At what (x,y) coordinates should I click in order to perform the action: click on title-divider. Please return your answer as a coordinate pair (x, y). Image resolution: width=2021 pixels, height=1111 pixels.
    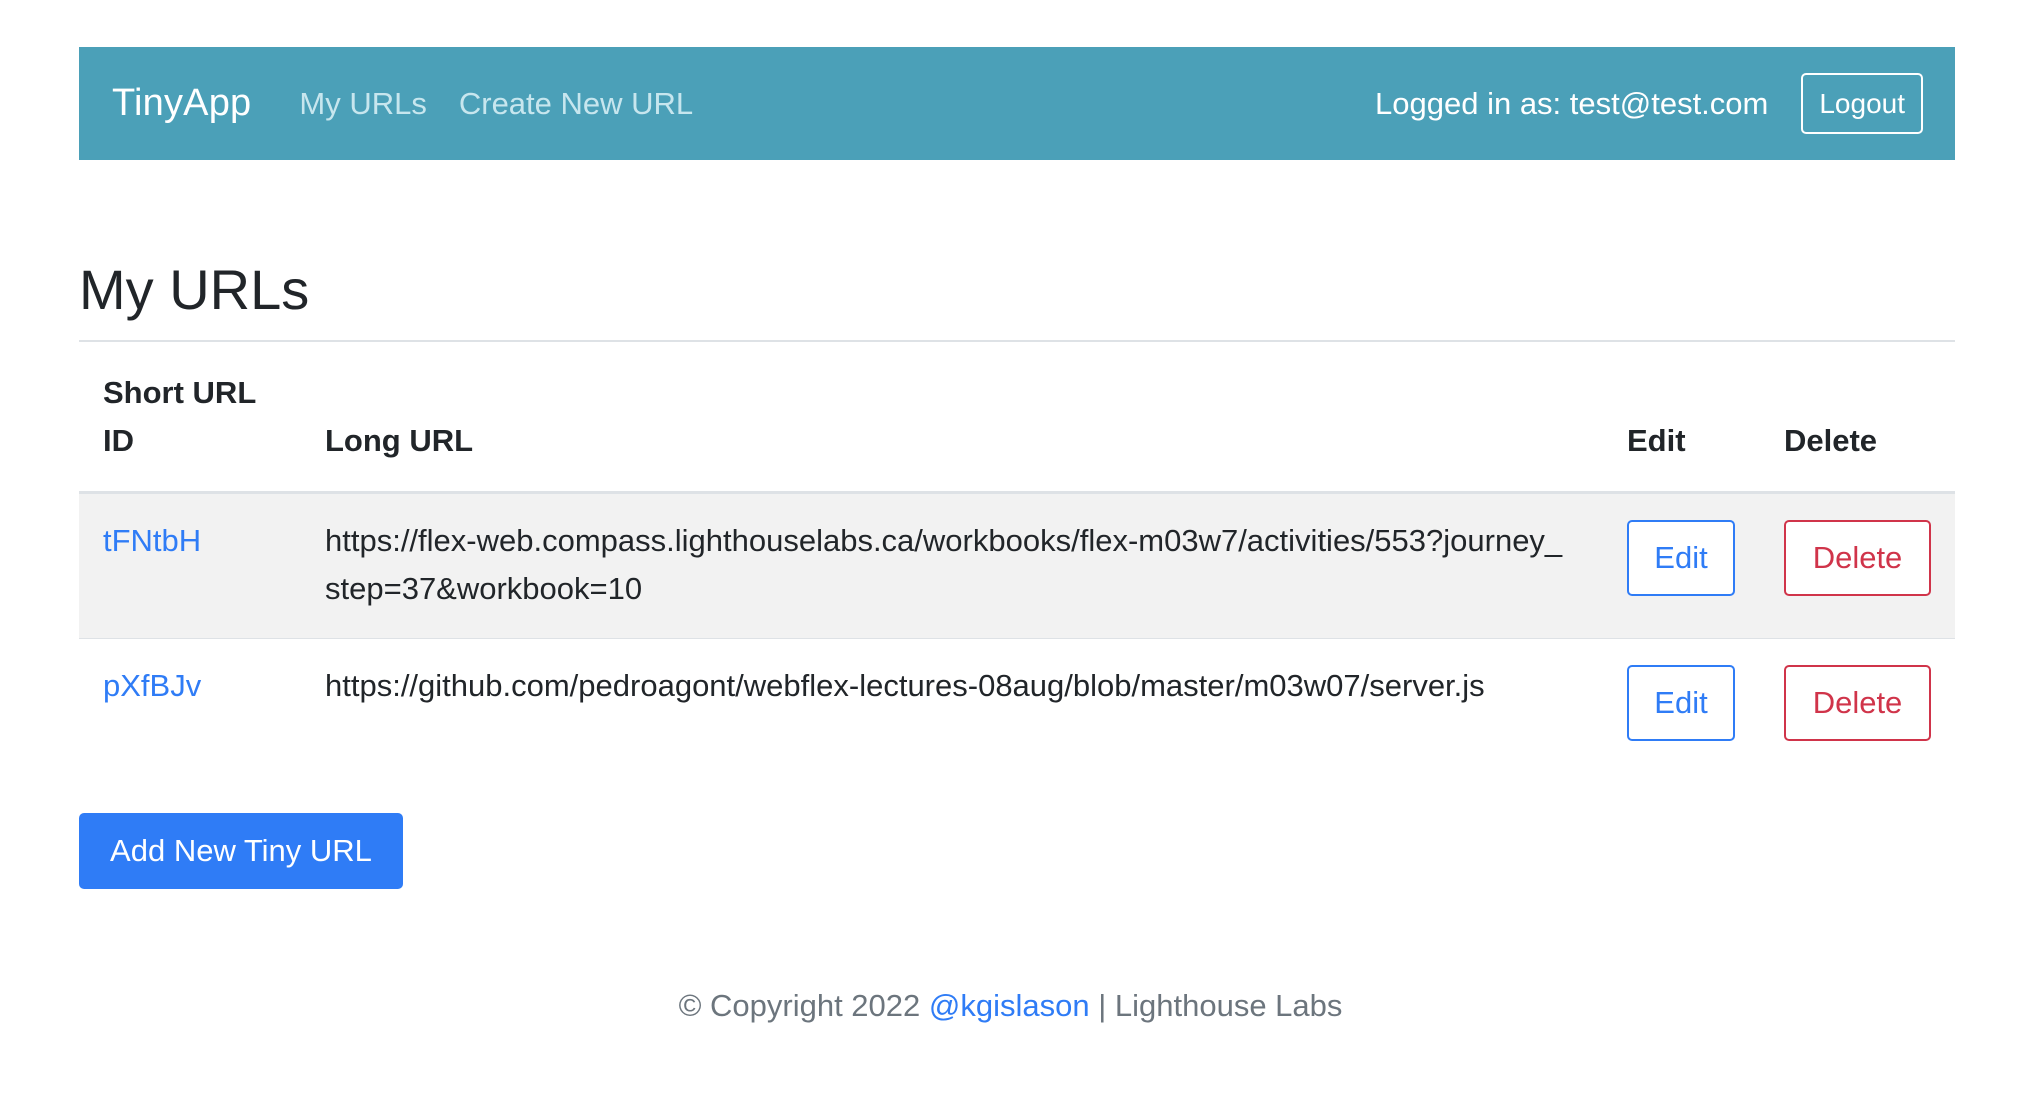
    Looking at the image, I should click on (1017, 341).